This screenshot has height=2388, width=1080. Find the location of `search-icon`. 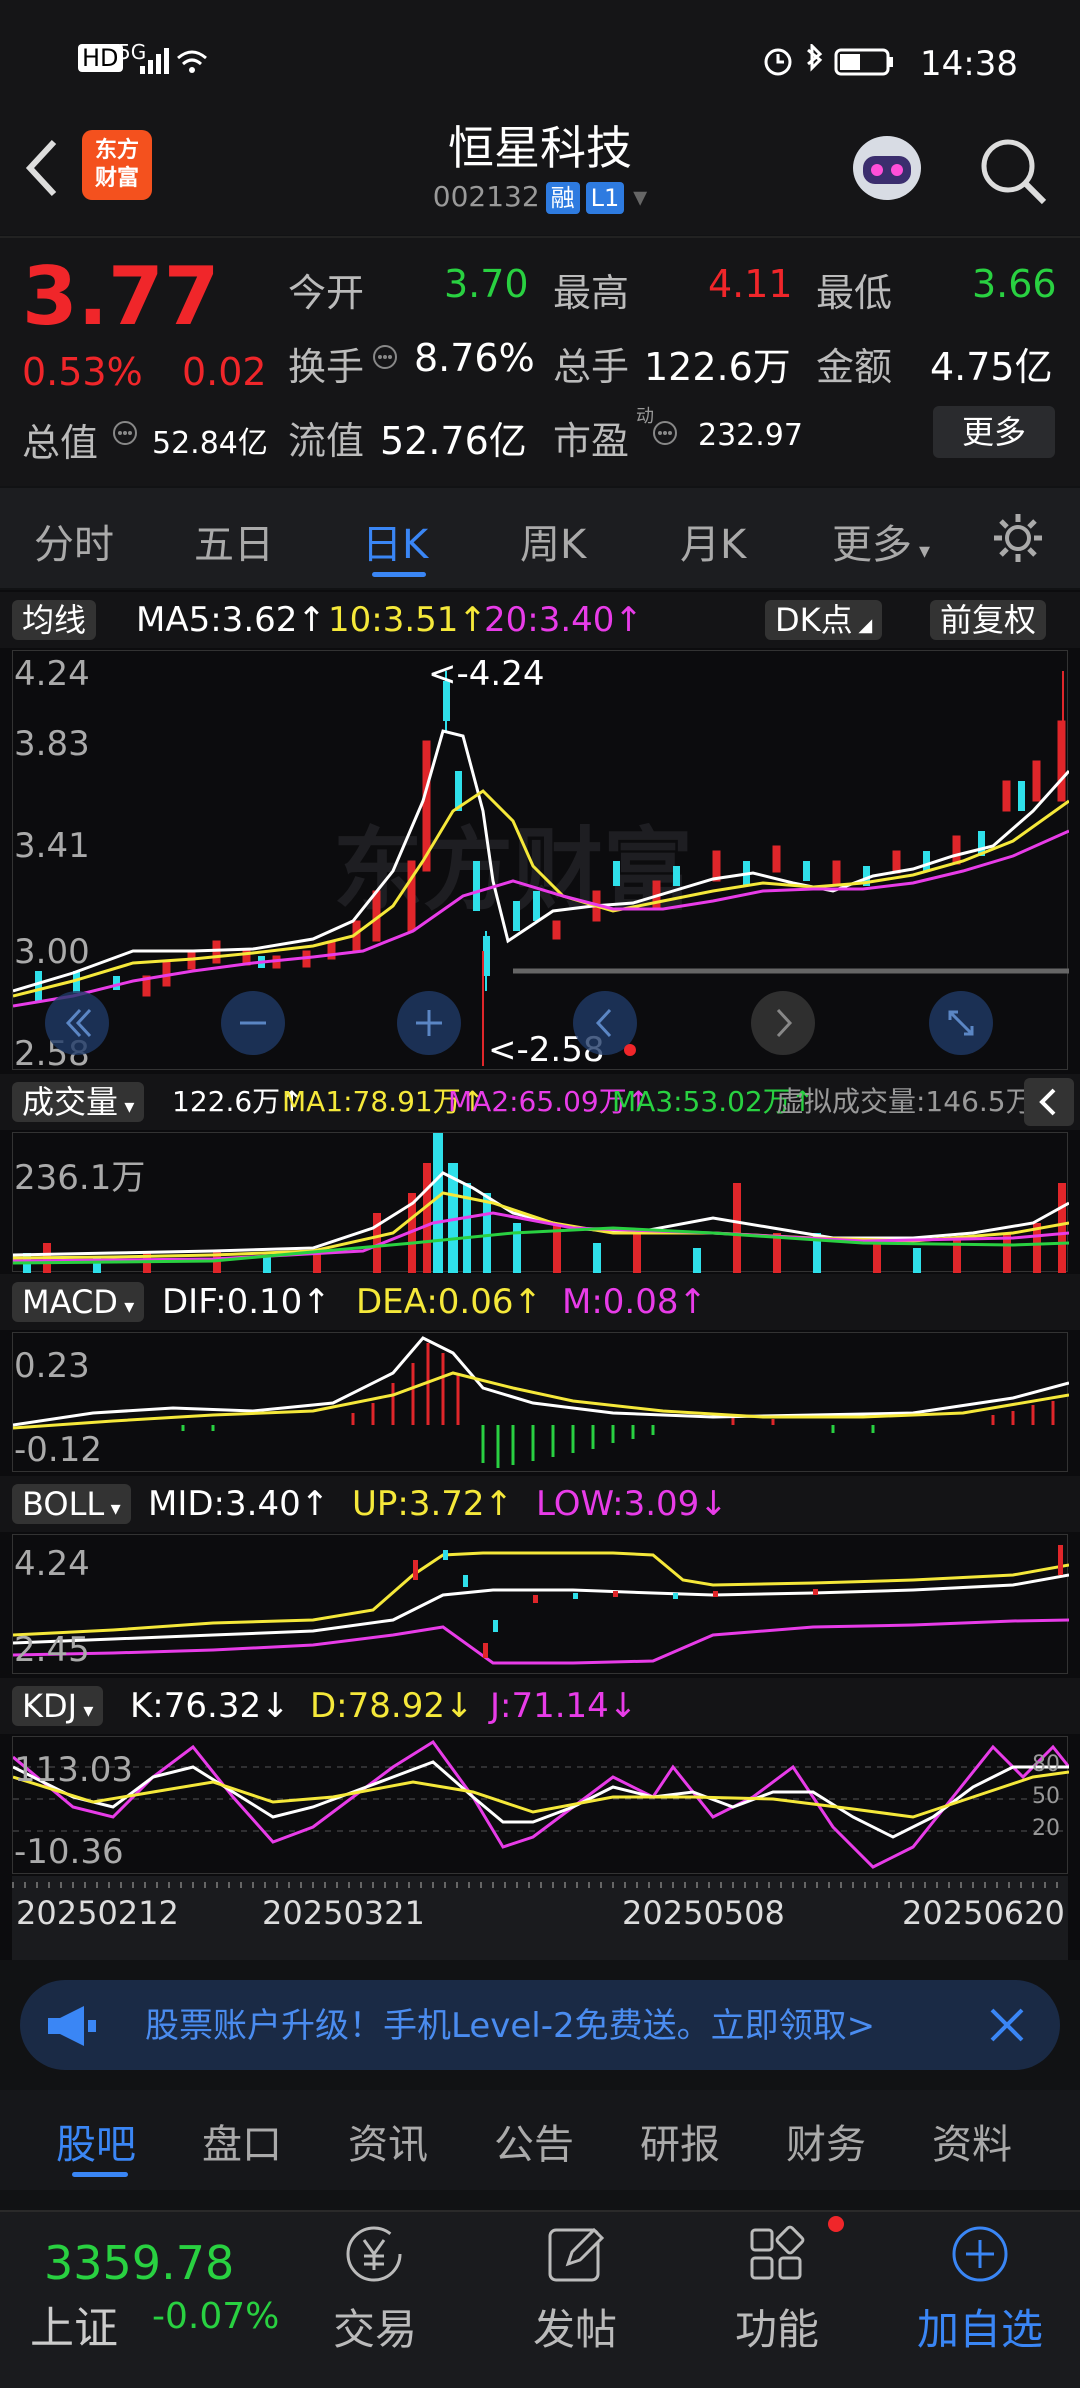

search-icon is located at coordinates (1013, 171).